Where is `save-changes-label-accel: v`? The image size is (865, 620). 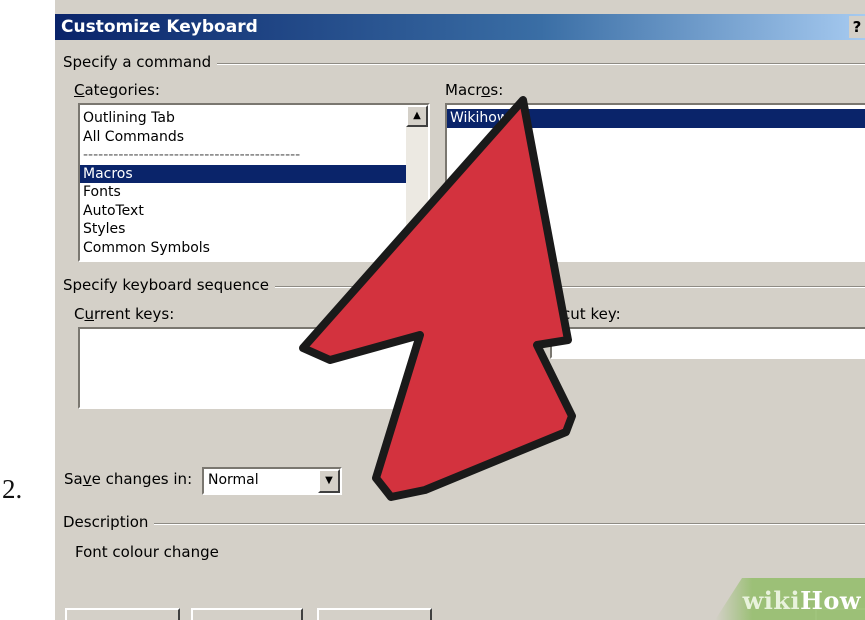 save-changes-label-accel: v is located at coordinates (87, 479).